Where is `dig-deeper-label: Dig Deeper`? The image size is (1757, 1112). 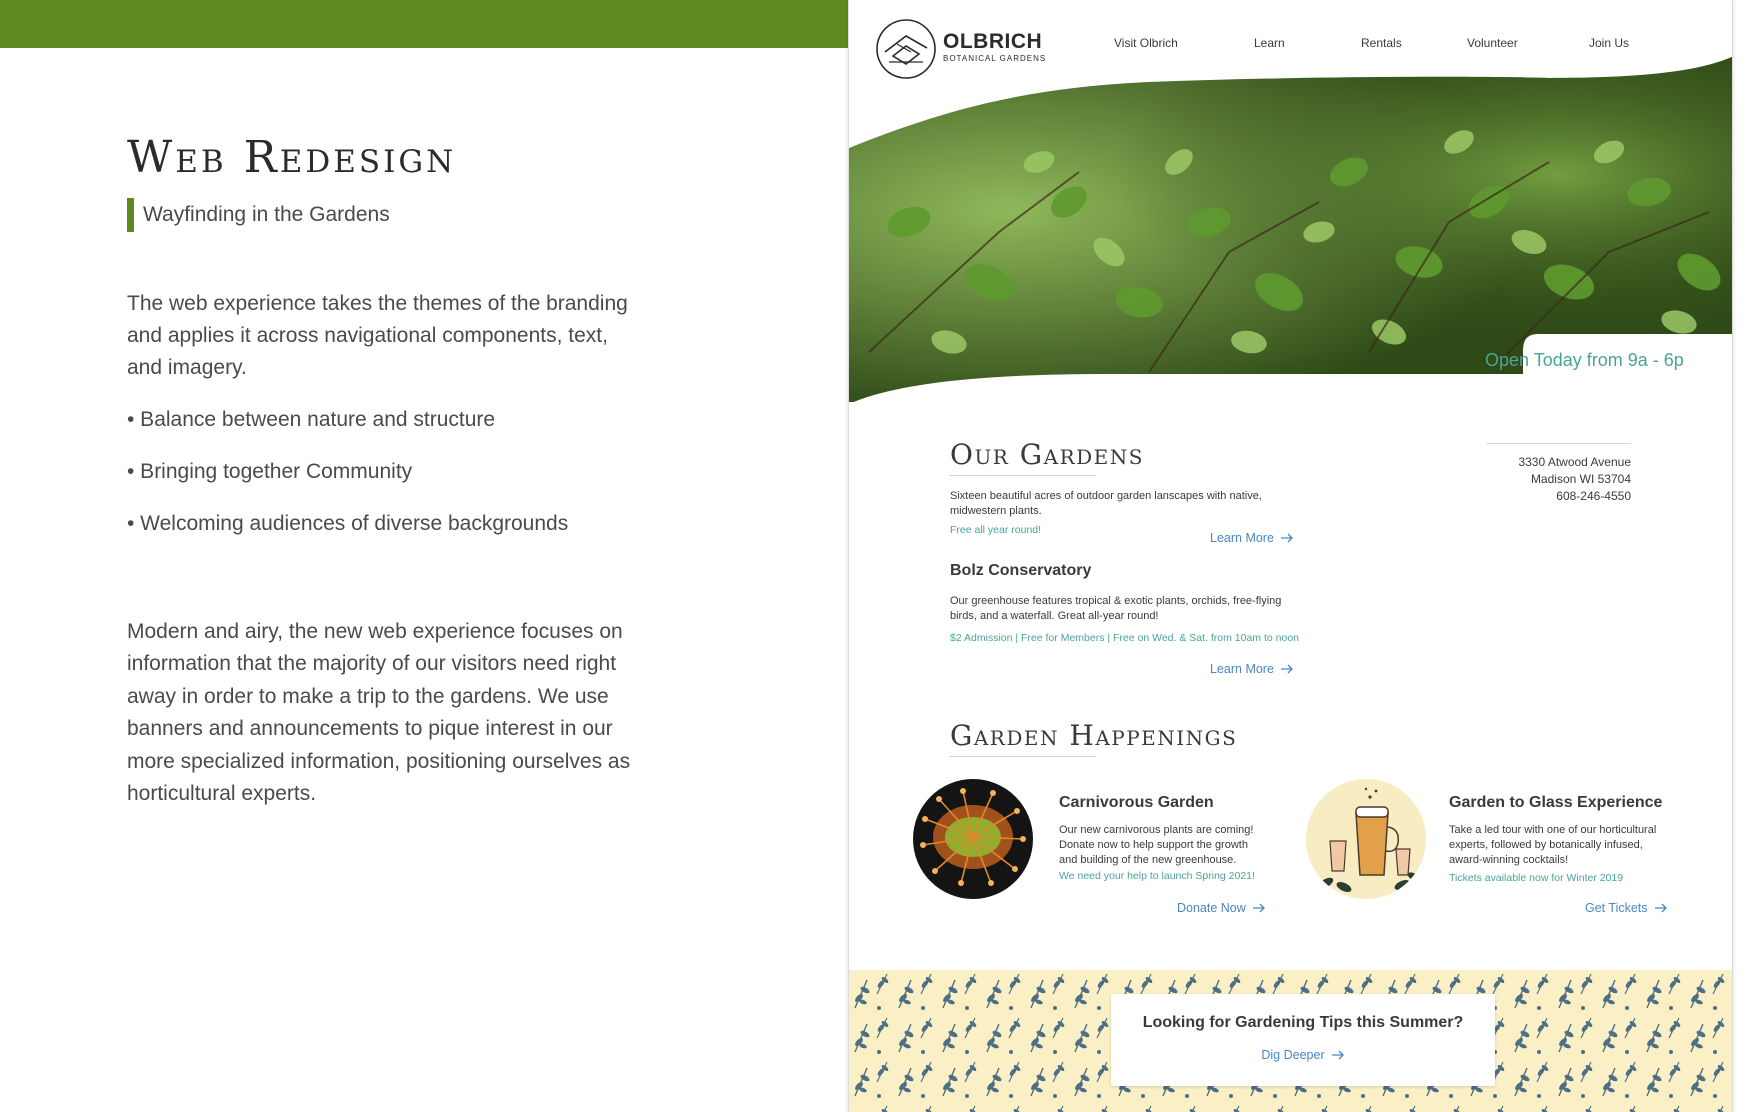
dig-deeper-label: Dig Deeper is located at coordinates (1293, 1055).